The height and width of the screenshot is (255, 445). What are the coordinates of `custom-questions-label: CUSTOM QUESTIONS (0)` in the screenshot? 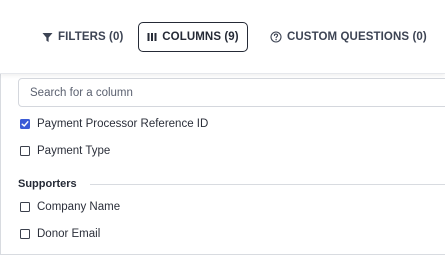 It's located at (357, 37).